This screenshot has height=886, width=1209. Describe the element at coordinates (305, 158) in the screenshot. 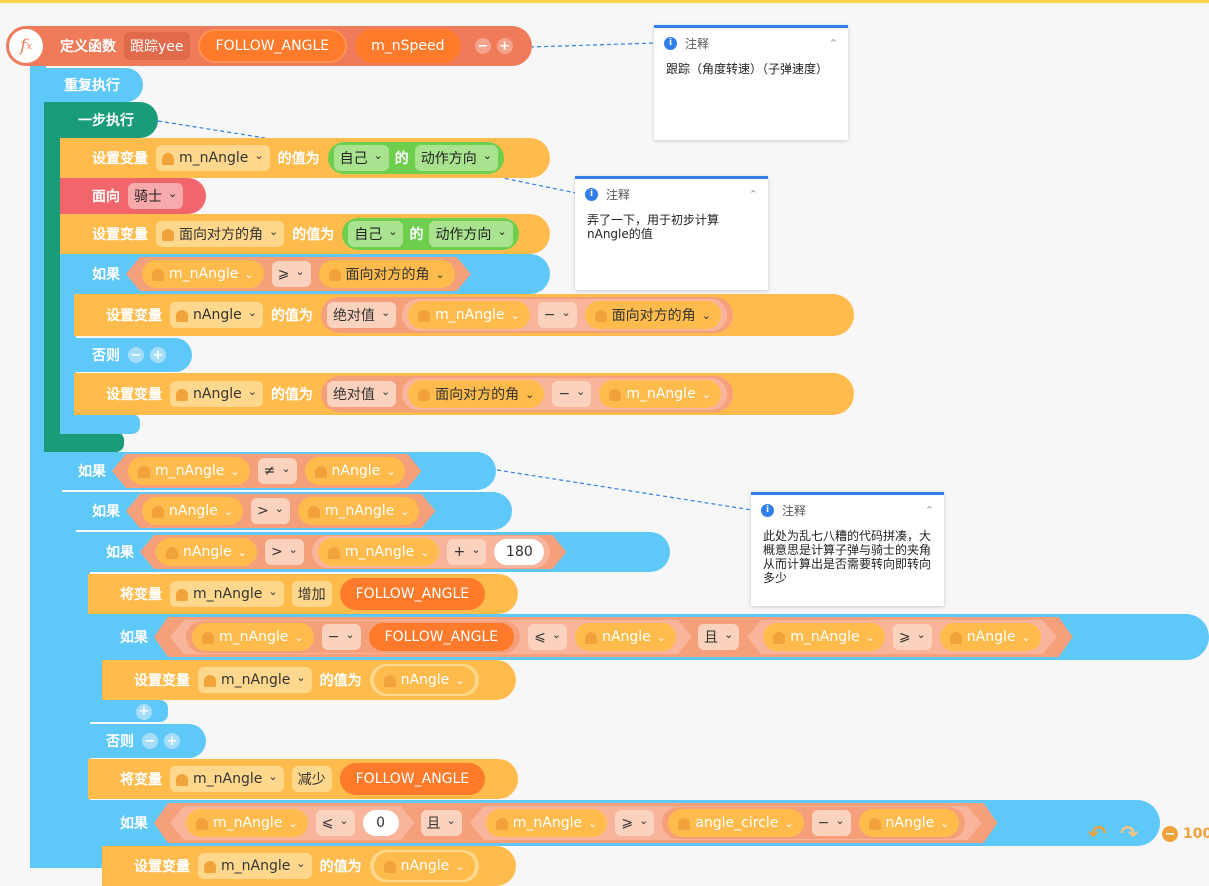

I see `set-var-block-1: 设置变量 m_nAngle 的值为 自己 的 动作方向` at that location.